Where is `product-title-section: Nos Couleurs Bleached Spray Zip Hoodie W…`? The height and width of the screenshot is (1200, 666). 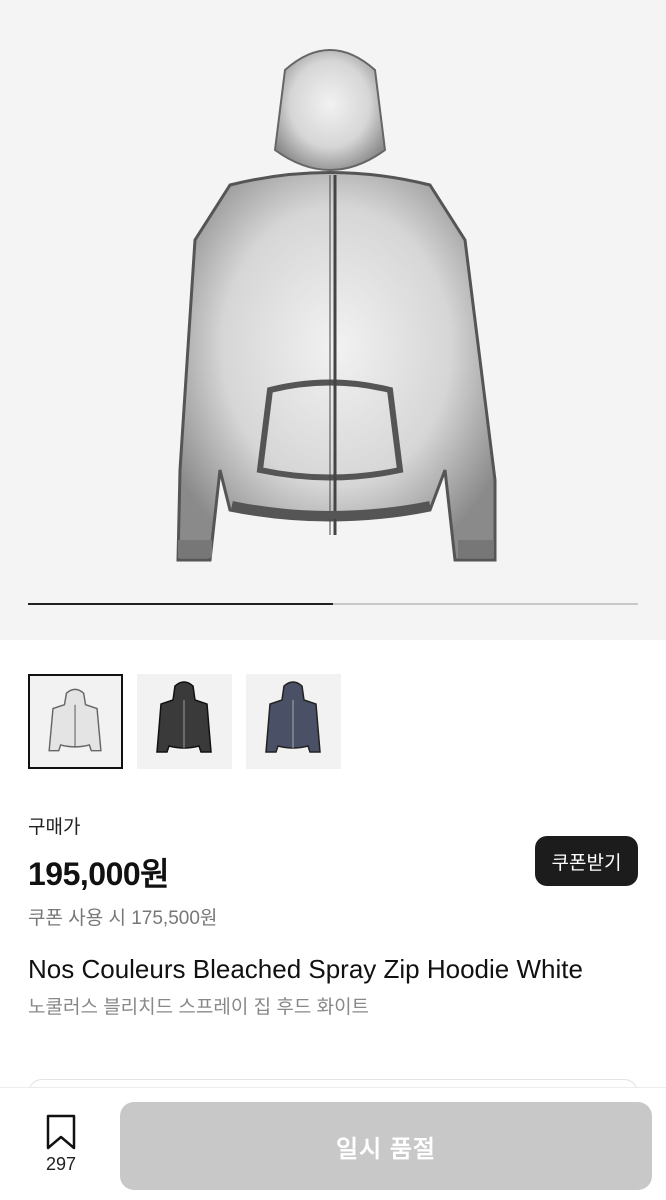 product-title-section: Nos Couleurs Bleached Spray Zip Hoodie W… is located at coordinates (333, 985).